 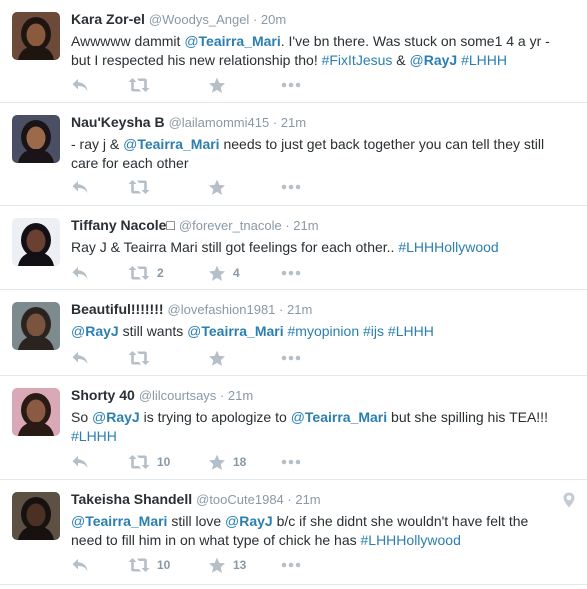 I want to click on tweet-text-line: care for each other, so click(x=323, y=163).